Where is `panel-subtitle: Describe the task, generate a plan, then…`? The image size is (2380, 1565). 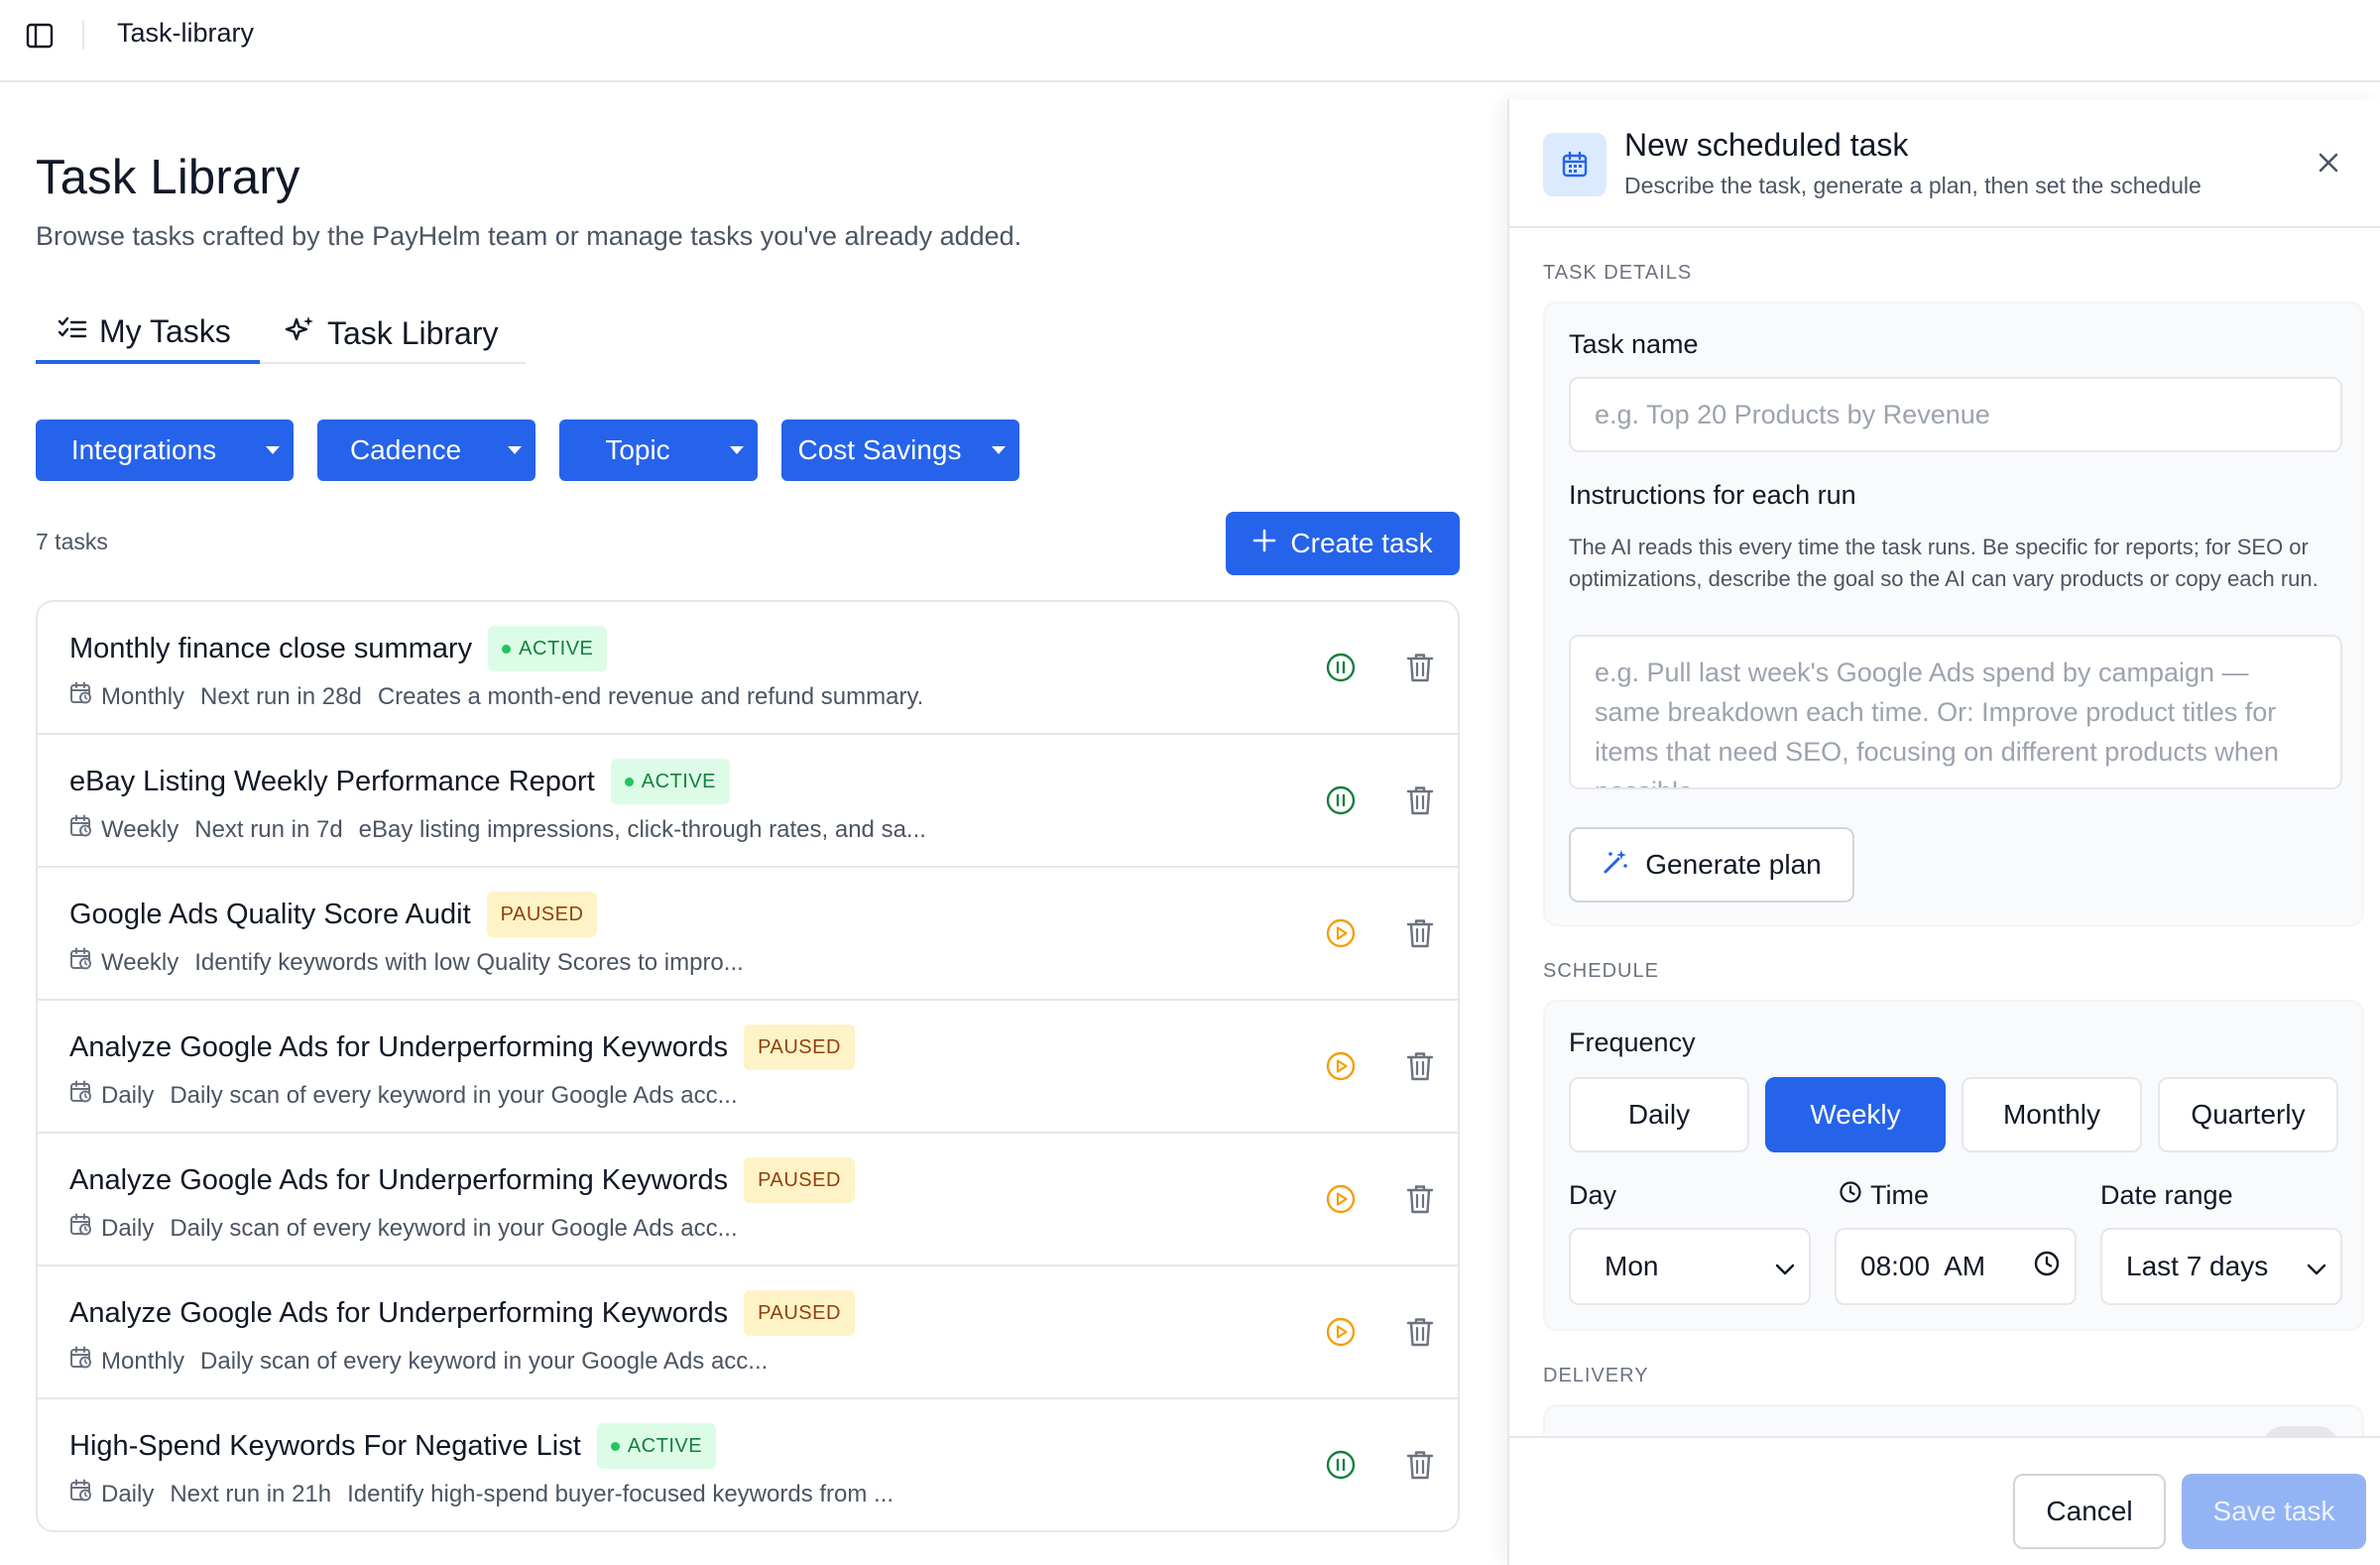
panel-subtitle: Describe the task, generate a plan, then… is located at coordinates (1913, 185).